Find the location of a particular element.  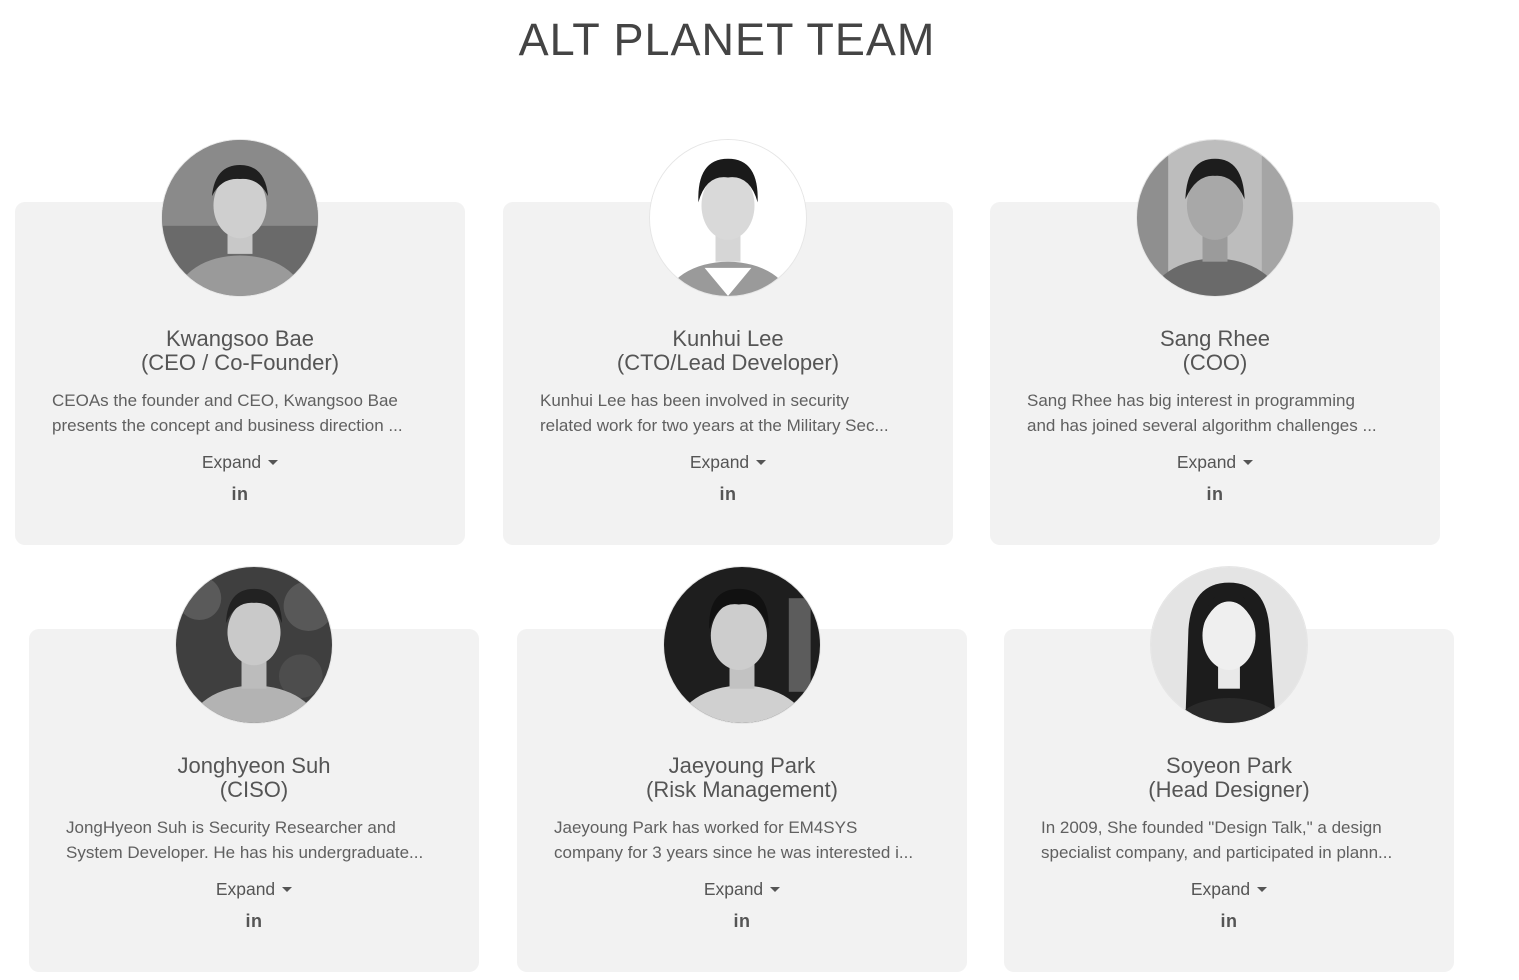

bio-line: Jaeyoung Park has worked for EM4SYS is located at coordinates (706, 827).